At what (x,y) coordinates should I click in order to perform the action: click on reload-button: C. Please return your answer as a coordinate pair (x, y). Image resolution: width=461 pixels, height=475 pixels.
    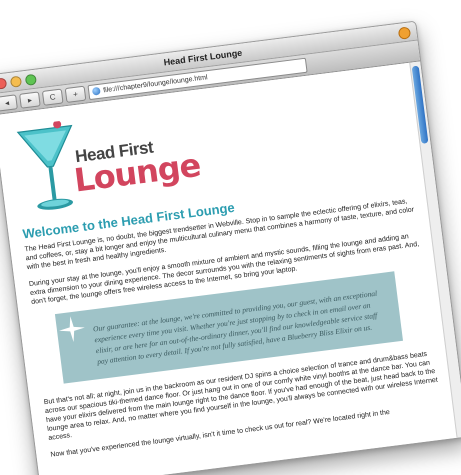
    Looking at the image, I should click on (52, 97).